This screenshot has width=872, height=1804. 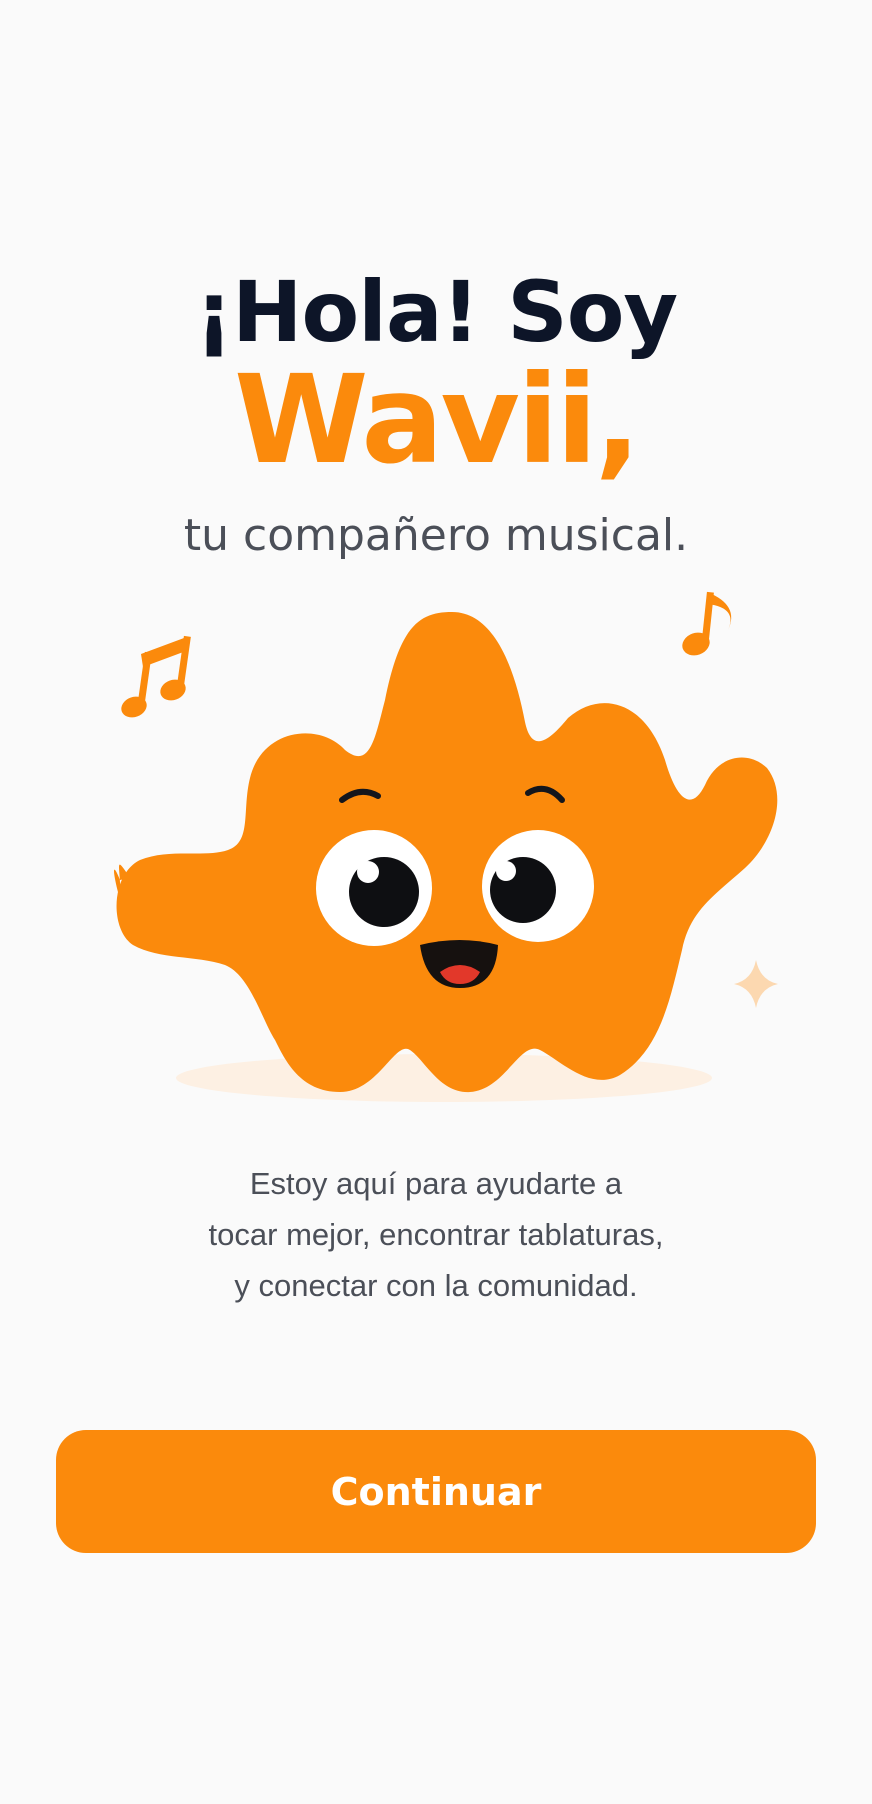 I want to click on greeting-title: ¡Hola! Soy, so click(x=436, y=312).